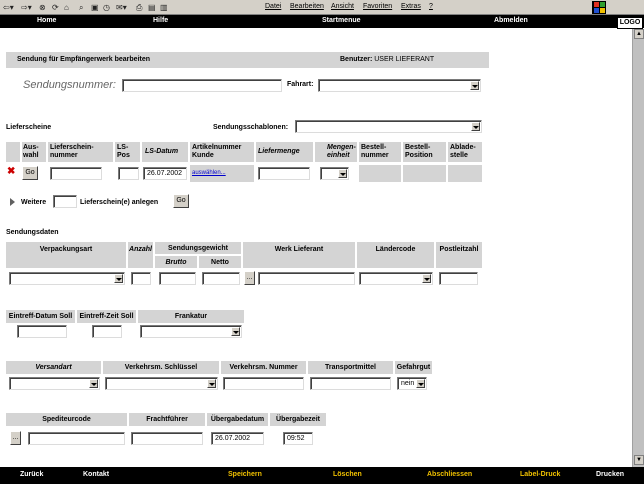 The image size is (644, 484). I want to click on sendungsschablonen-label: Sendungsschablonen:, so click(251, 127).